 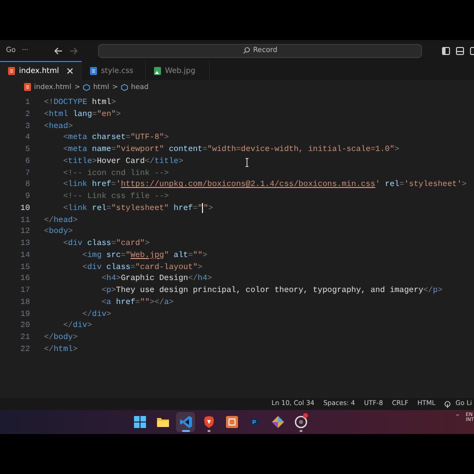 What do you see at coordinates (25, 279) in the screenshot?
I see `line-number: 16` at bounding box center [25, 279].